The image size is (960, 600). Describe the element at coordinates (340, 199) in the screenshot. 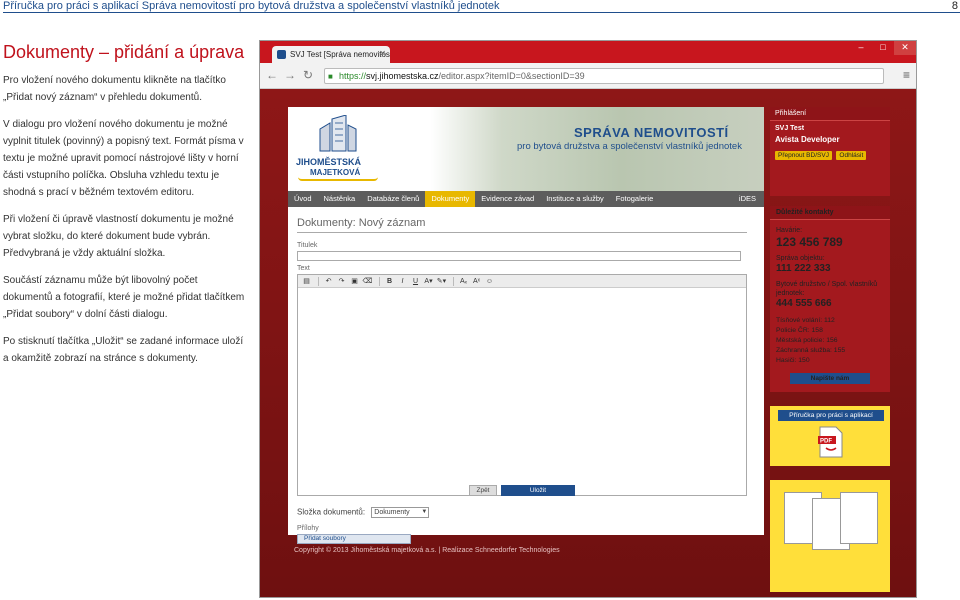

I see `nav-item-nastenka: Nástěnka` at that location.